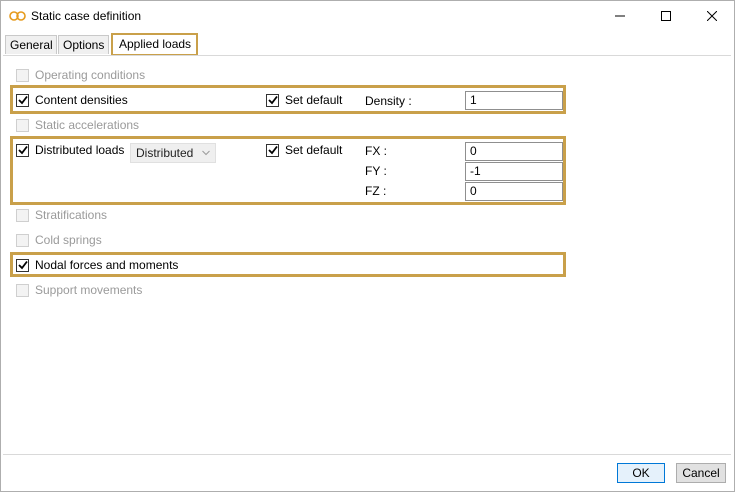  What do you see at coordinates (514, 151) in the screenshot?
I see `fx-input: 0` at bounding box center [514, 151].